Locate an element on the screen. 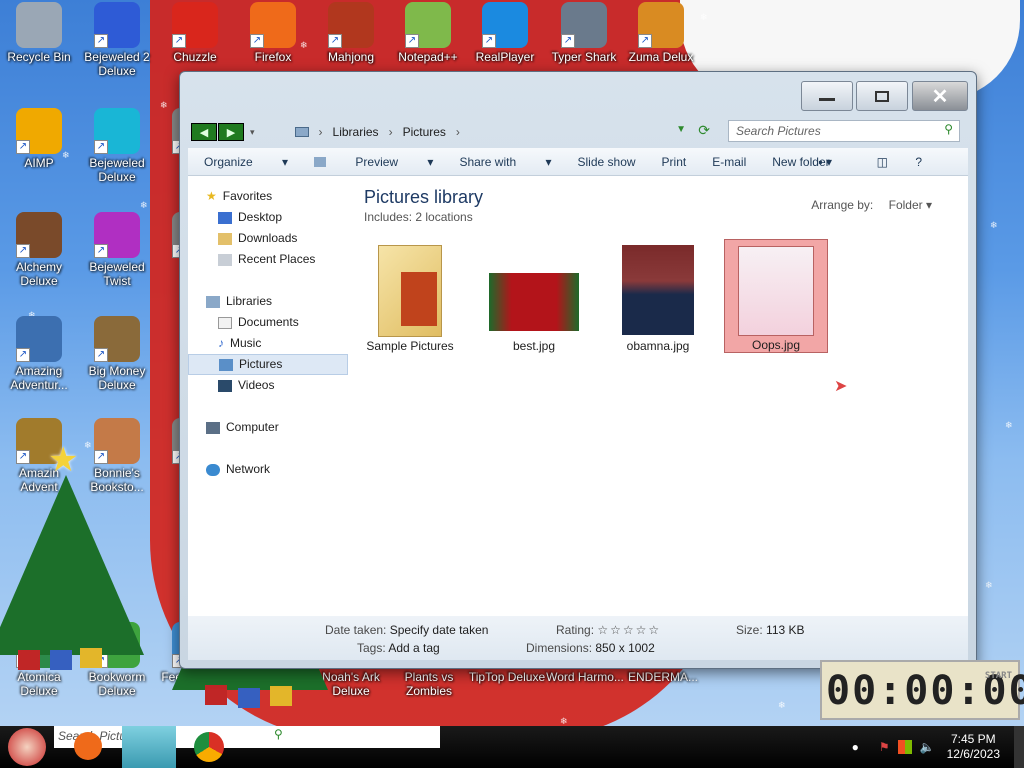  image-thumbnail is located at coordinates (534, 302).